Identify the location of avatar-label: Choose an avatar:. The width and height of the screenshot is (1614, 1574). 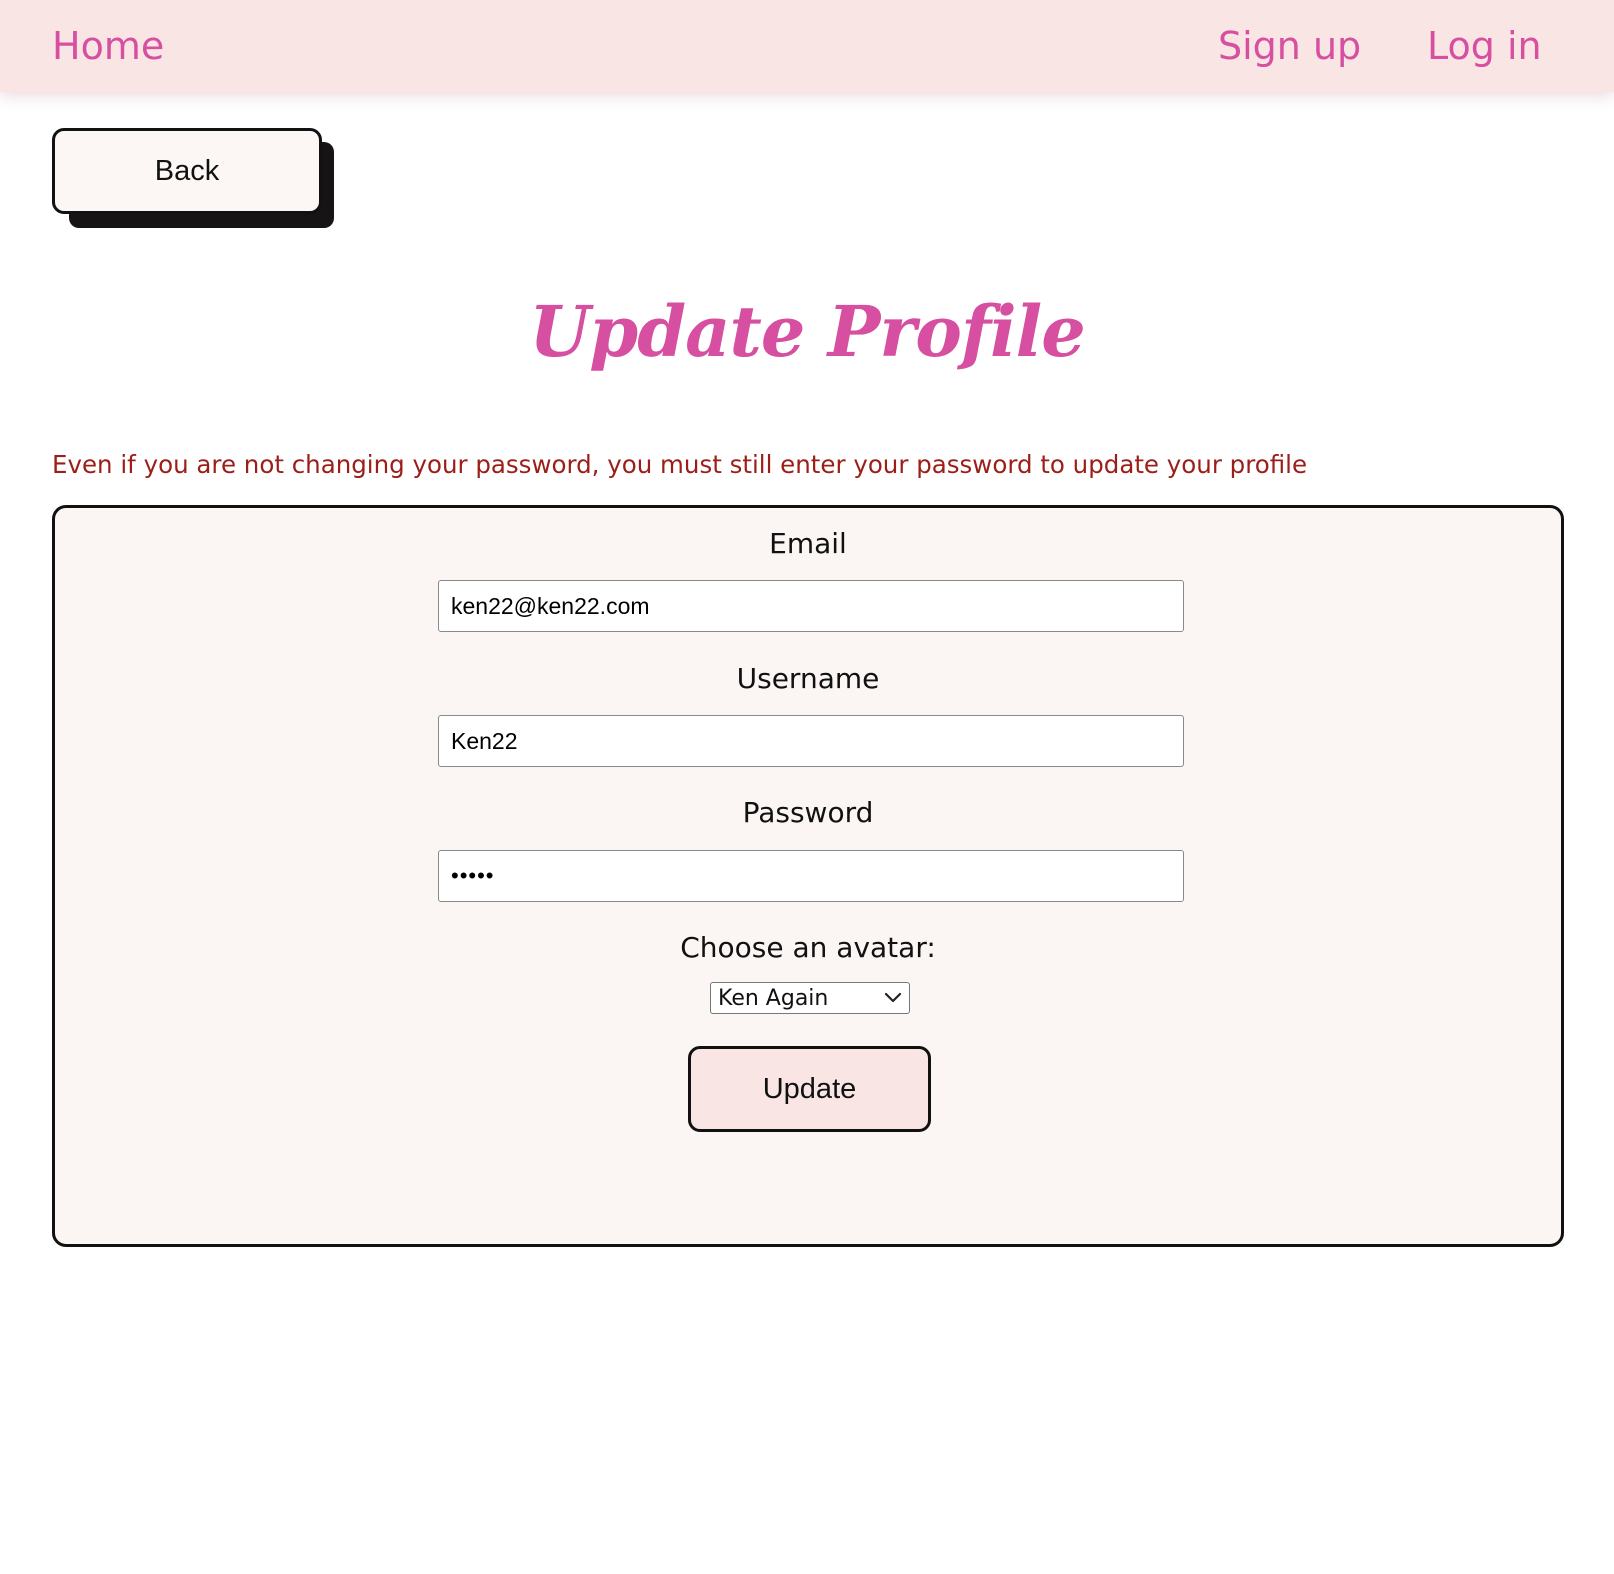
(808, 947).